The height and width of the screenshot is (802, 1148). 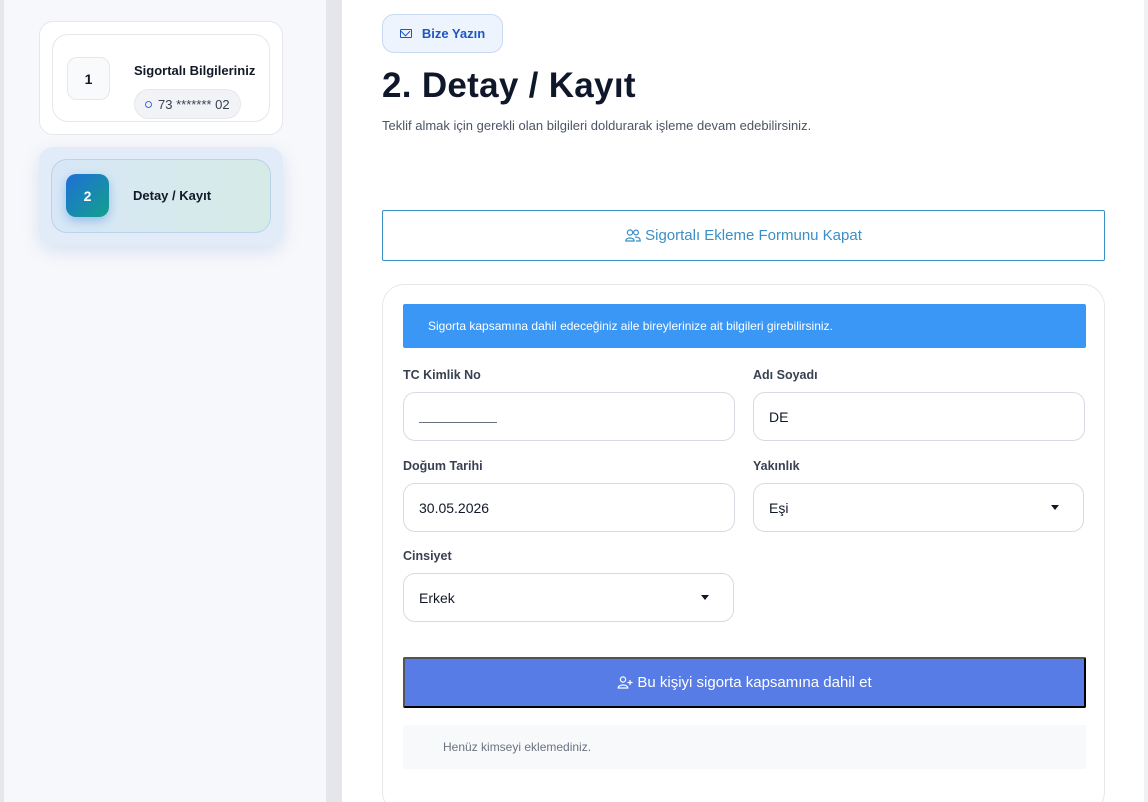 I want to click on user-plus-icon, so click(x=625, y=682).